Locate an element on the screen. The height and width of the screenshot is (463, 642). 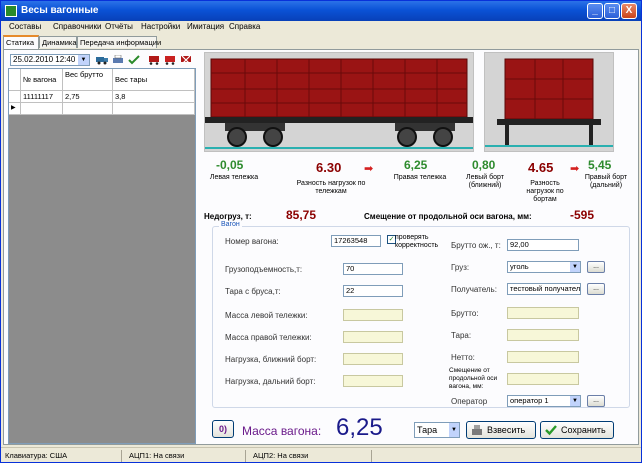
side-diff-value: 4.65 is located at coordinates (541, 167).